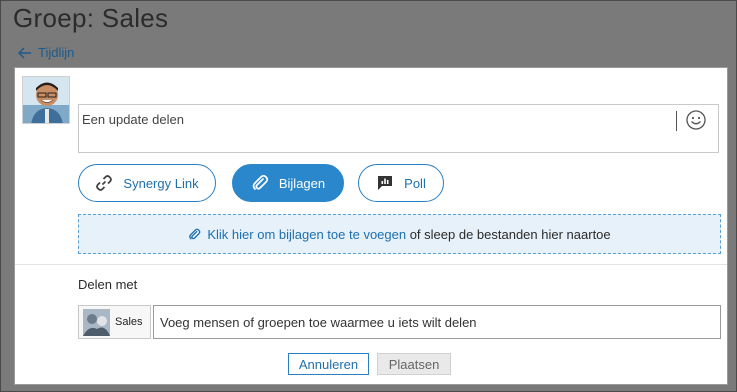  What do you see at coordinates (375, 119) in the screenshot?
I see `update-text-input` at bounding box center [375, 119].